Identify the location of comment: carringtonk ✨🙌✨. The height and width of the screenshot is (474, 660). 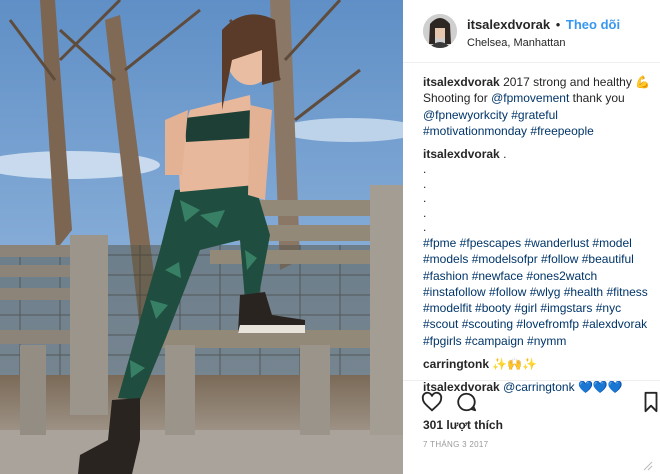
(539, 364).